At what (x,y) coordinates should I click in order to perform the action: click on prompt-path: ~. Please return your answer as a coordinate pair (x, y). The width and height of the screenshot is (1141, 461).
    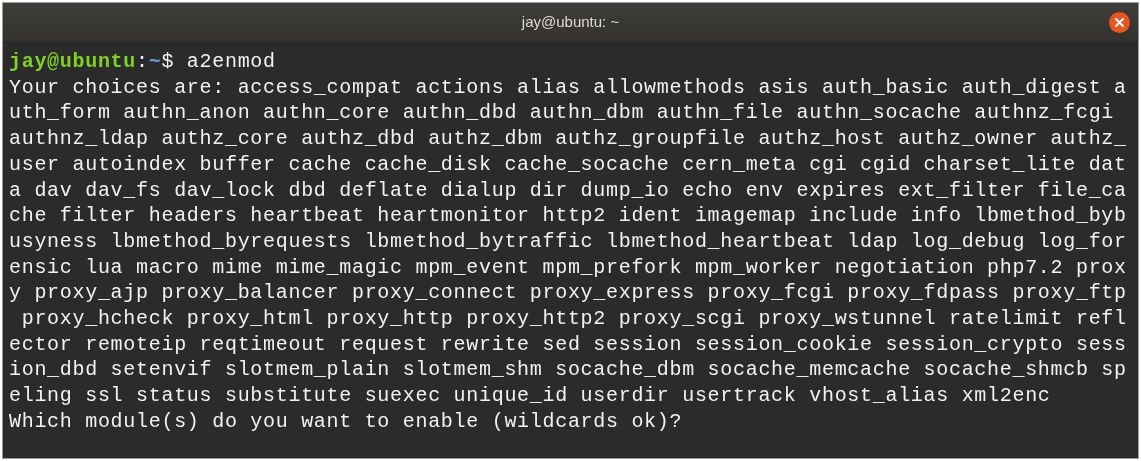
    Looking at the image, I should click on (155, 62).